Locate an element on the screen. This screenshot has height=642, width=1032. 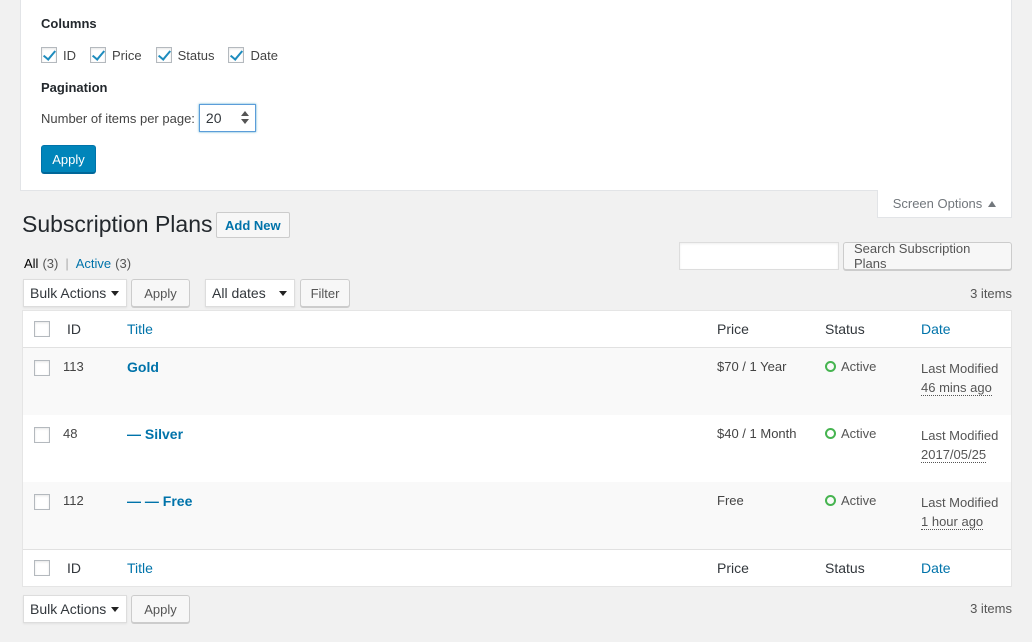
row-price: Free is located at coordinates (730, 500).